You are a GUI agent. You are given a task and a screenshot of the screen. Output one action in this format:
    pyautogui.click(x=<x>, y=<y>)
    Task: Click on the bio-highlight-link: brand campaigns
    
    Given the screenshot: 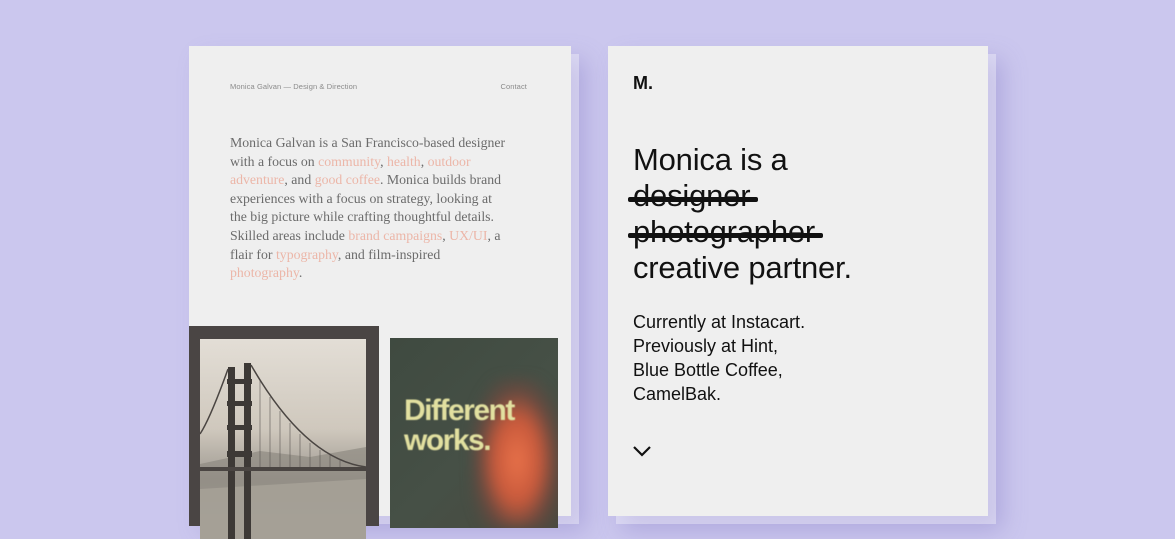 What is the action you would take?
    pyautogui.click(x=395, y=235)
    